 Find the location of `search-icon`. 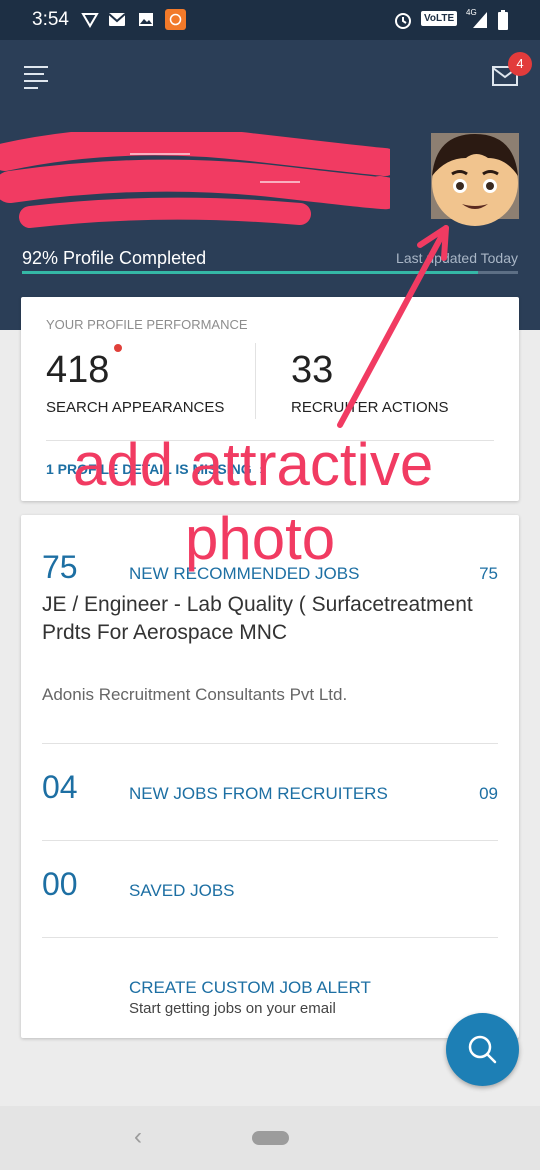

search-icon is located at coordinates (482, 1049).